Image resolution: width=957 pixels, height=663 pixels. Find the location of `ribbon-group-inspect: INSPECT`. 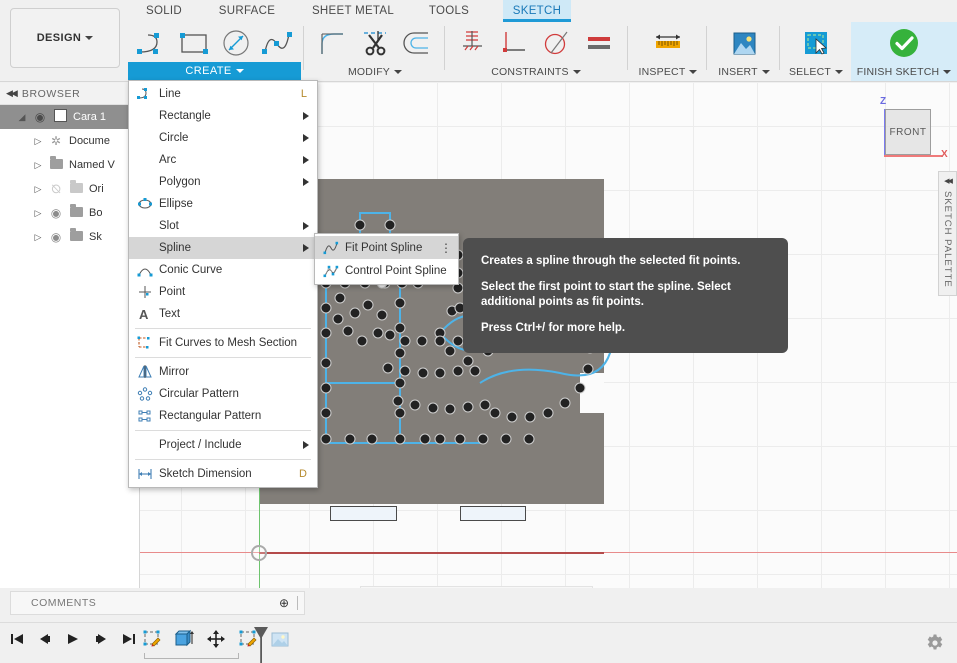

ribbon-group-inspect: INSPECT is located at coordinates (668, 51).